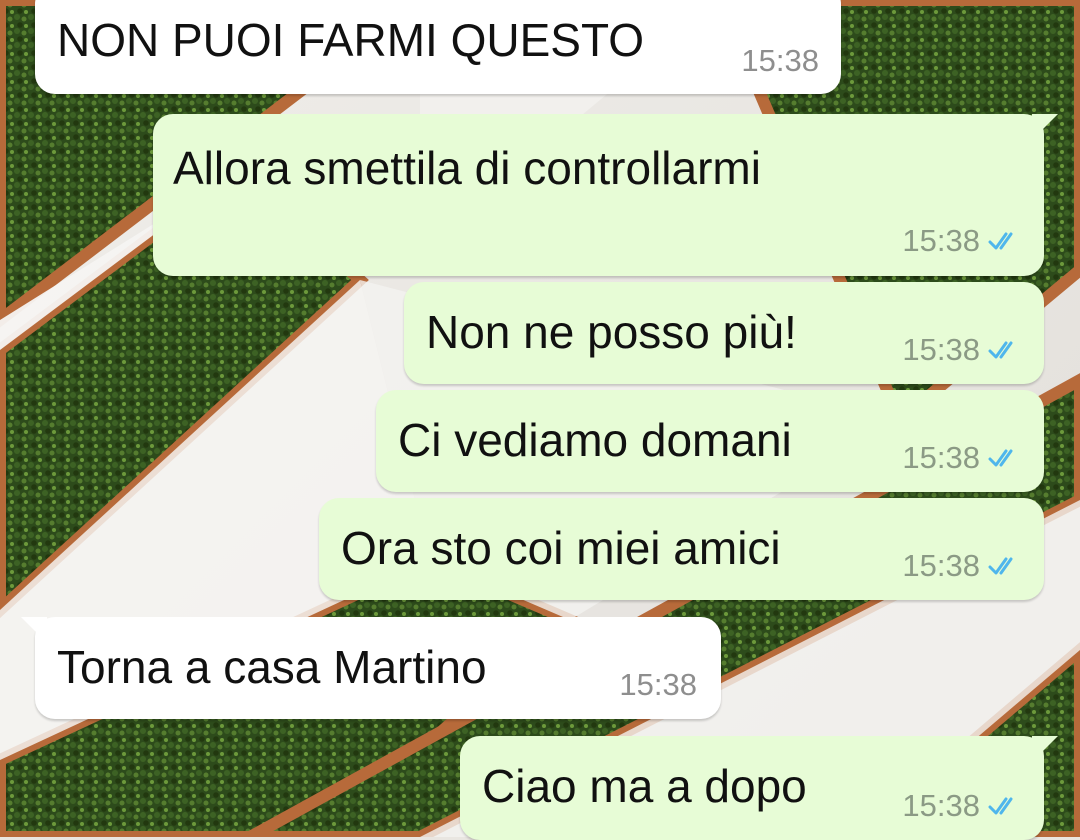 This screenshot has height=840, width=1080. I want to click on message-outgoing: Ora sto coi miei amici 15:38, so click(681, 549).